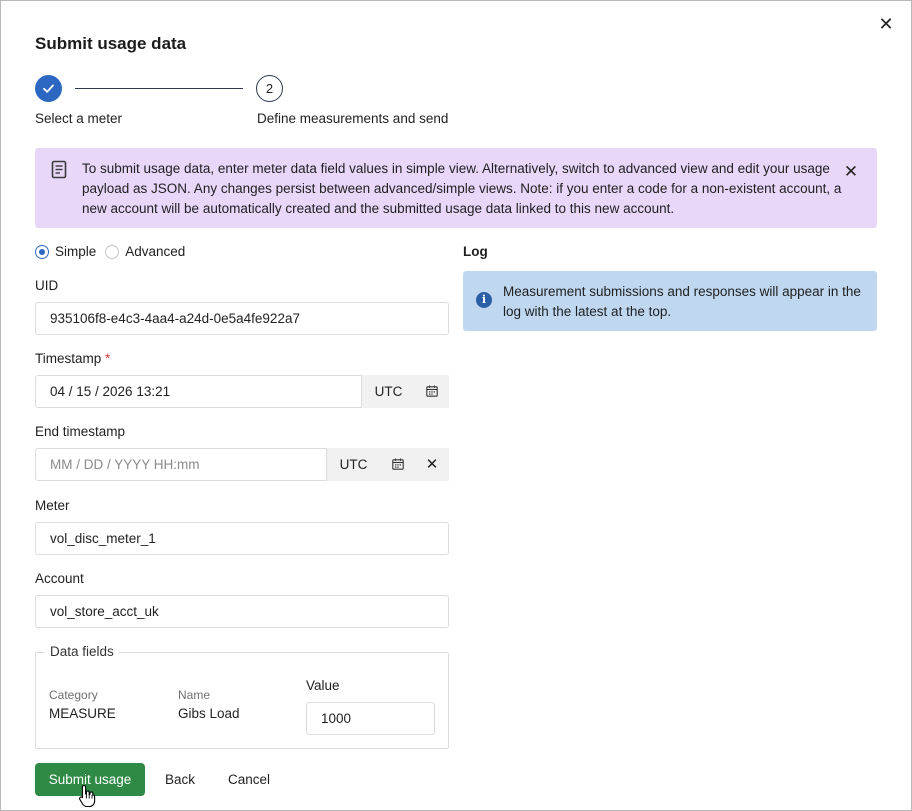 This screenshot has width=912, height=811. Describe the element at coordinates (59, 172) in the screenshot. I see `document-icon` at that location.